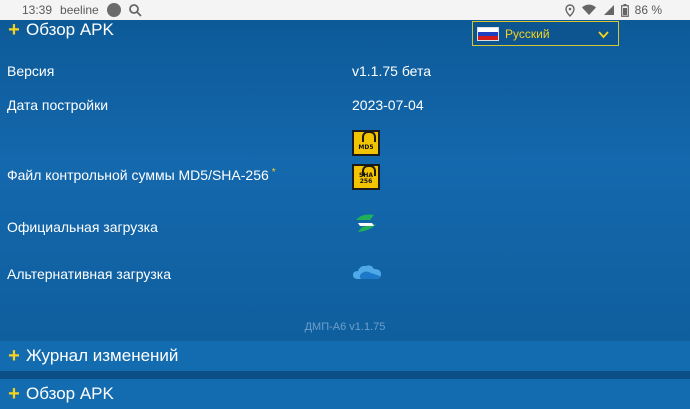  Describe the element at coordinates (589, 10) in the screenshot. I see `wifi-icon` at that location.